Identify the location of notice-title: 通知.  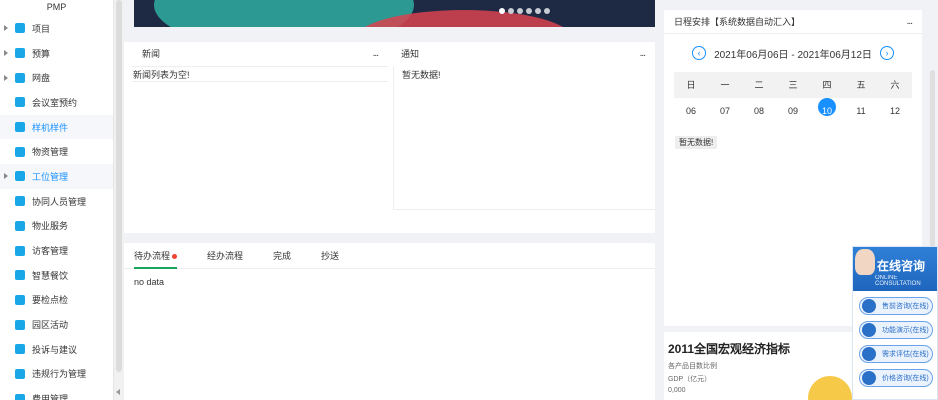
(410, 54).